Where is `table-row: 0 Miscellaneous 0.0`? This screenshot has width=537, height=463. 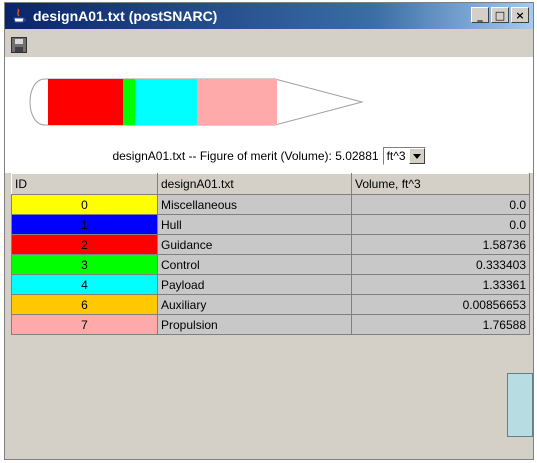 table-row: 0 Miscellaneous 0.0 is located at coordinates (270, 204).